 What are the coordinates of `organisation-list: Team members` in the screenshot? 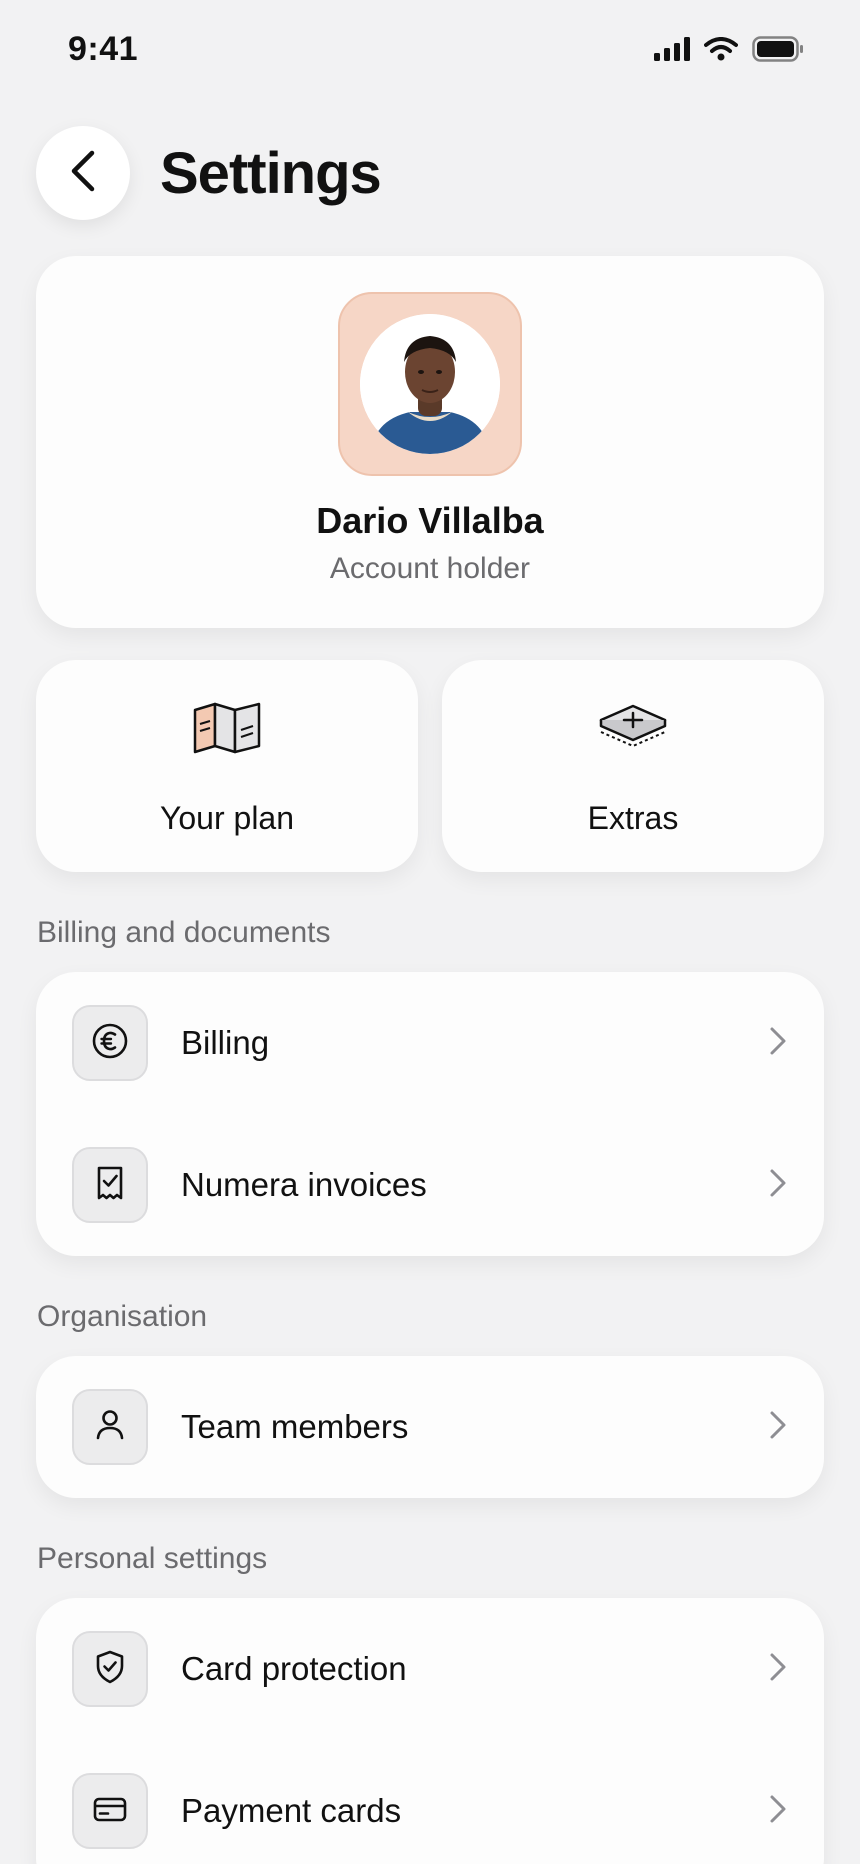 It's located at (430, 1427).